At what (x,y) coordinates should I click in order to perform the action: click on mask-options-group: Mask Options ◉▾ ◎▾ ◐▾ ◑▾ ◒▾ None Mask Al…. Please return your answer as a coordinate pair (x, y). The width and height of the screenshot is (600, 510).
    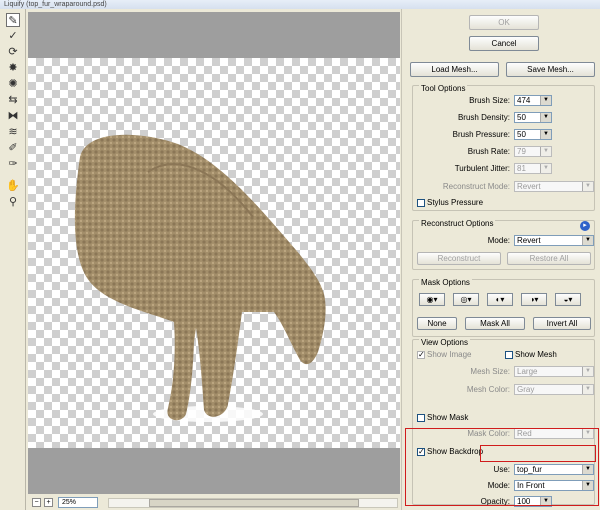
    Looking at the image, I should click on (503, 307).